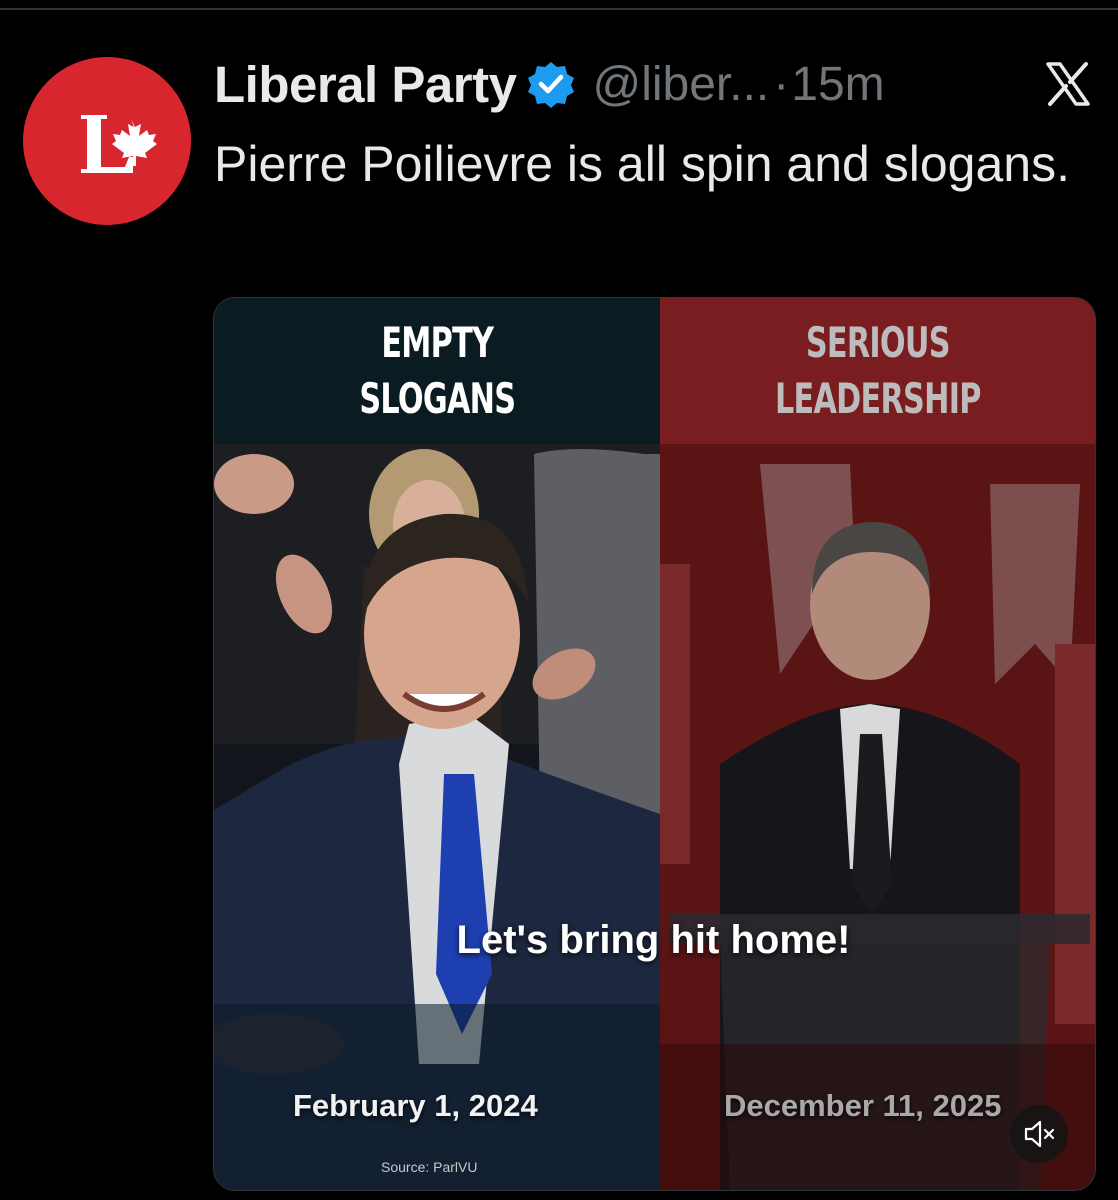 The image size is (1118, 1200). I want to click on verified-badge-icon, so click(551, 84).